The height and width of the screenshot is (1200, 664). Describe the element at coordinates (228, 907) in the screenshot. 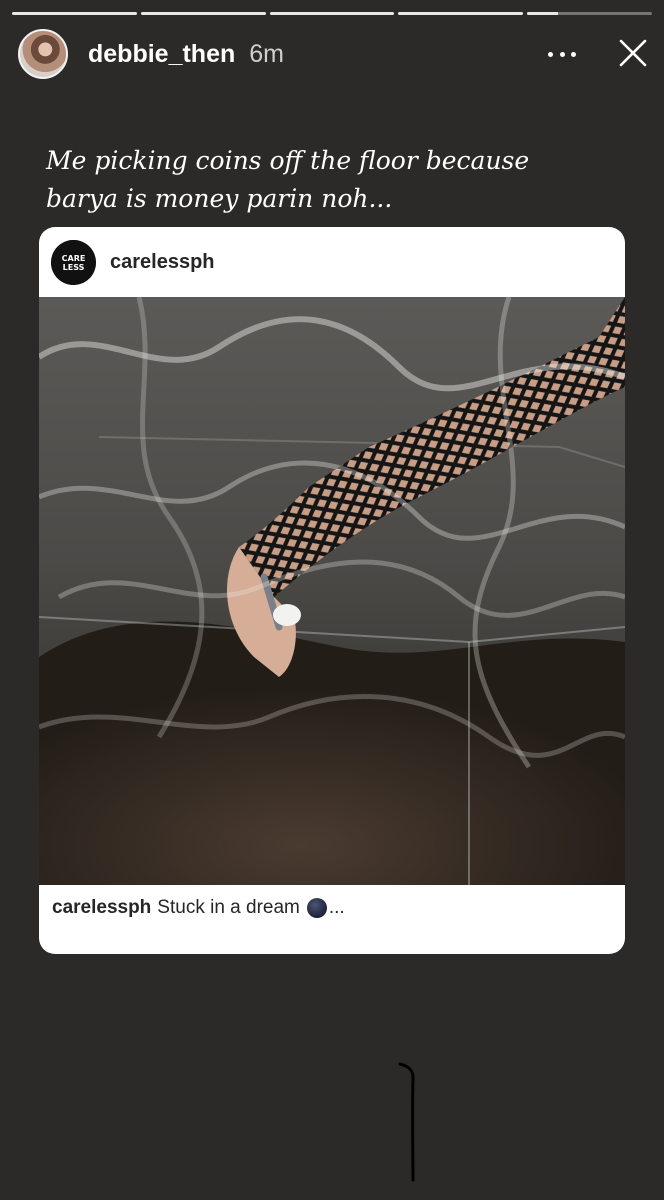

I see `post-caption-text: Stuck in a dream` at that location.